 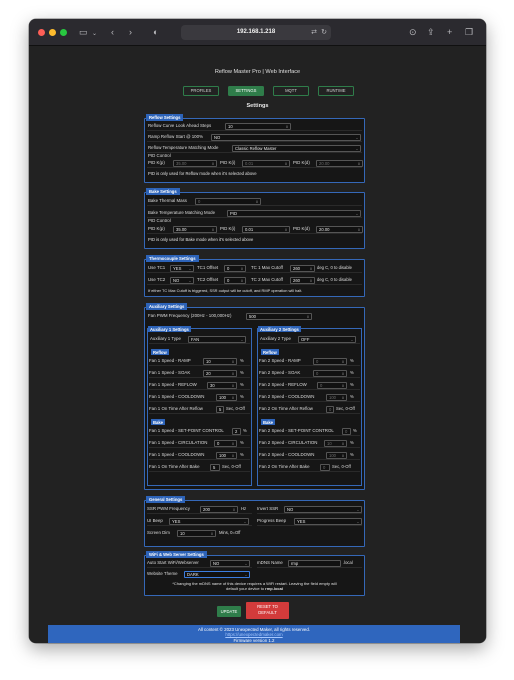 What do you see at coordinates (296, 148) in the screenshot?
I see `reflow-matching-select: Classic Reflow Master ⌄` at bounding box center [296, 148].